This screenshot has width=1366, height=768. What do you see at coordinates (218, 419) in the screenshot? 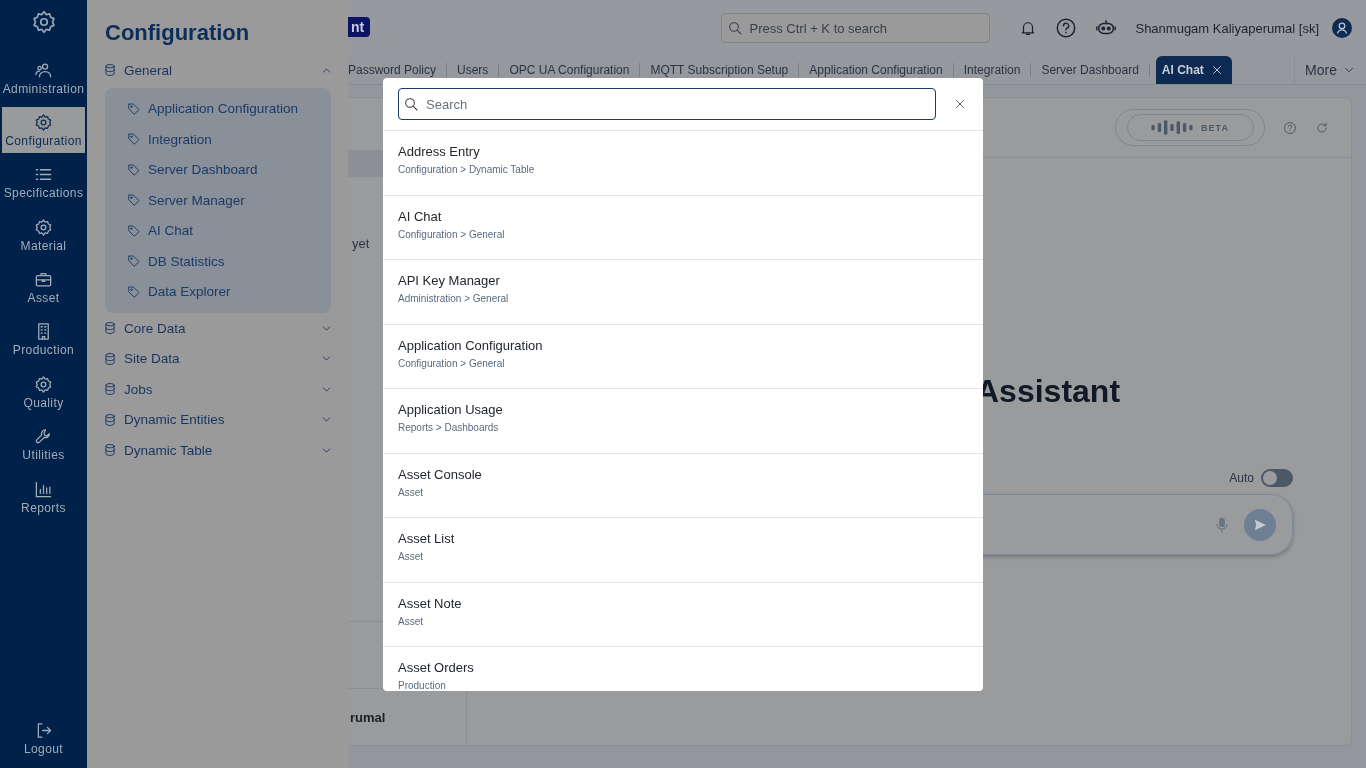
I see `menu-group: Dynamic Entities` at bounding box center [218, 419].